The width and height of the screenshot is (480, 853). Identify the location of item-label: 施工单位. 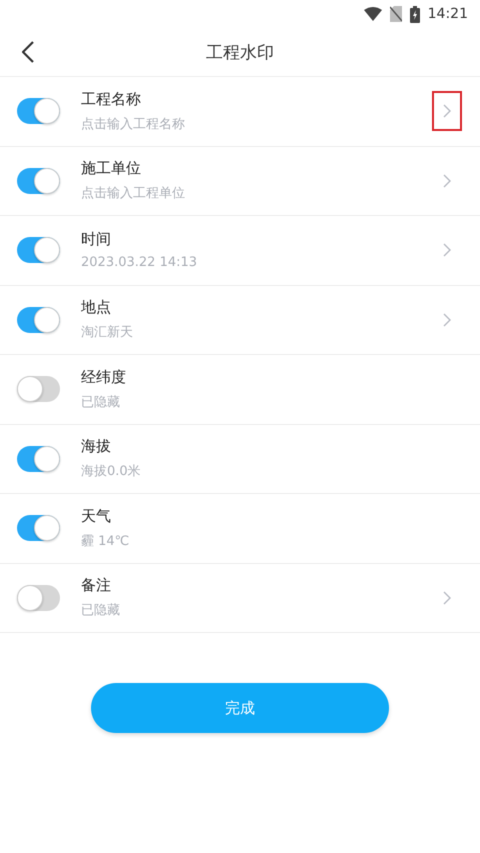
(111, 168).